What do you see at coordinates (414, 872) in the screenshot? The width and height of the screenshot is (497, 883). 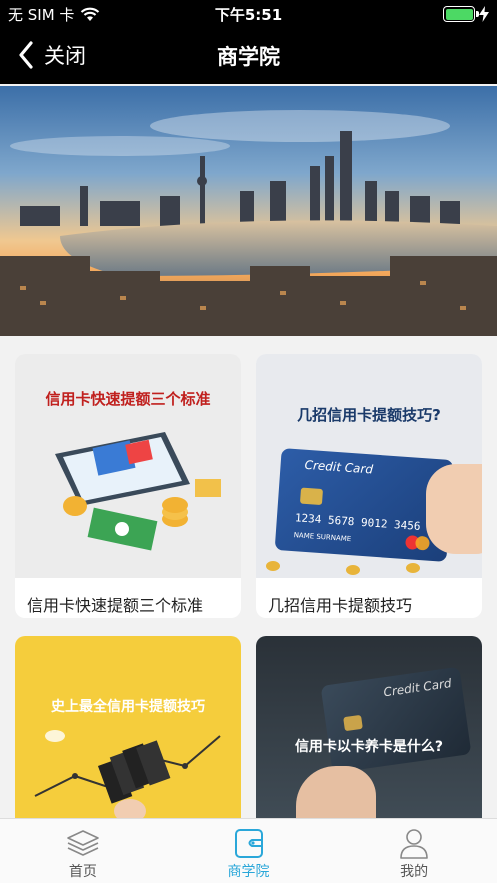 I see `tab-label: 我的` at bounding box center [414, 872].